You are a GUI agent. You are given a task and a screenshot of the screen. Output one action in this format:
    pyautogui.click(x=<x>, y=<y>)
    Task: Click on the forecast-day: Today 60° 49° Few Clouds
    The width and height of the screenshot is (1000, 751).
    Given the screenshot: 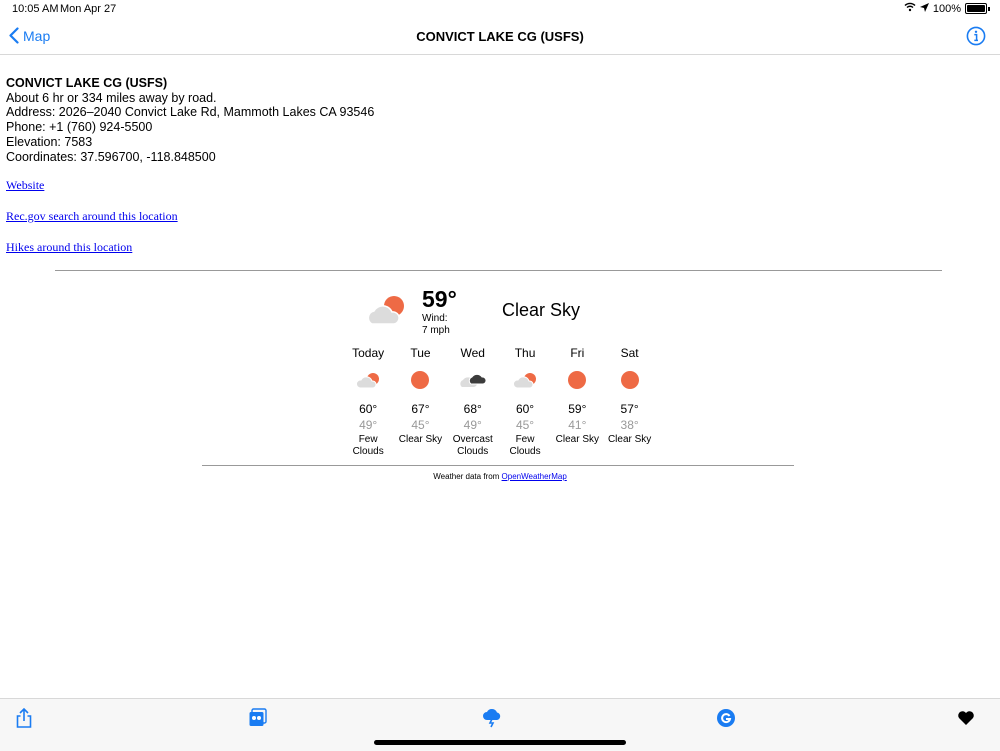 What is the action you would take?
    pyautogui.click(x=368, y=402)
    